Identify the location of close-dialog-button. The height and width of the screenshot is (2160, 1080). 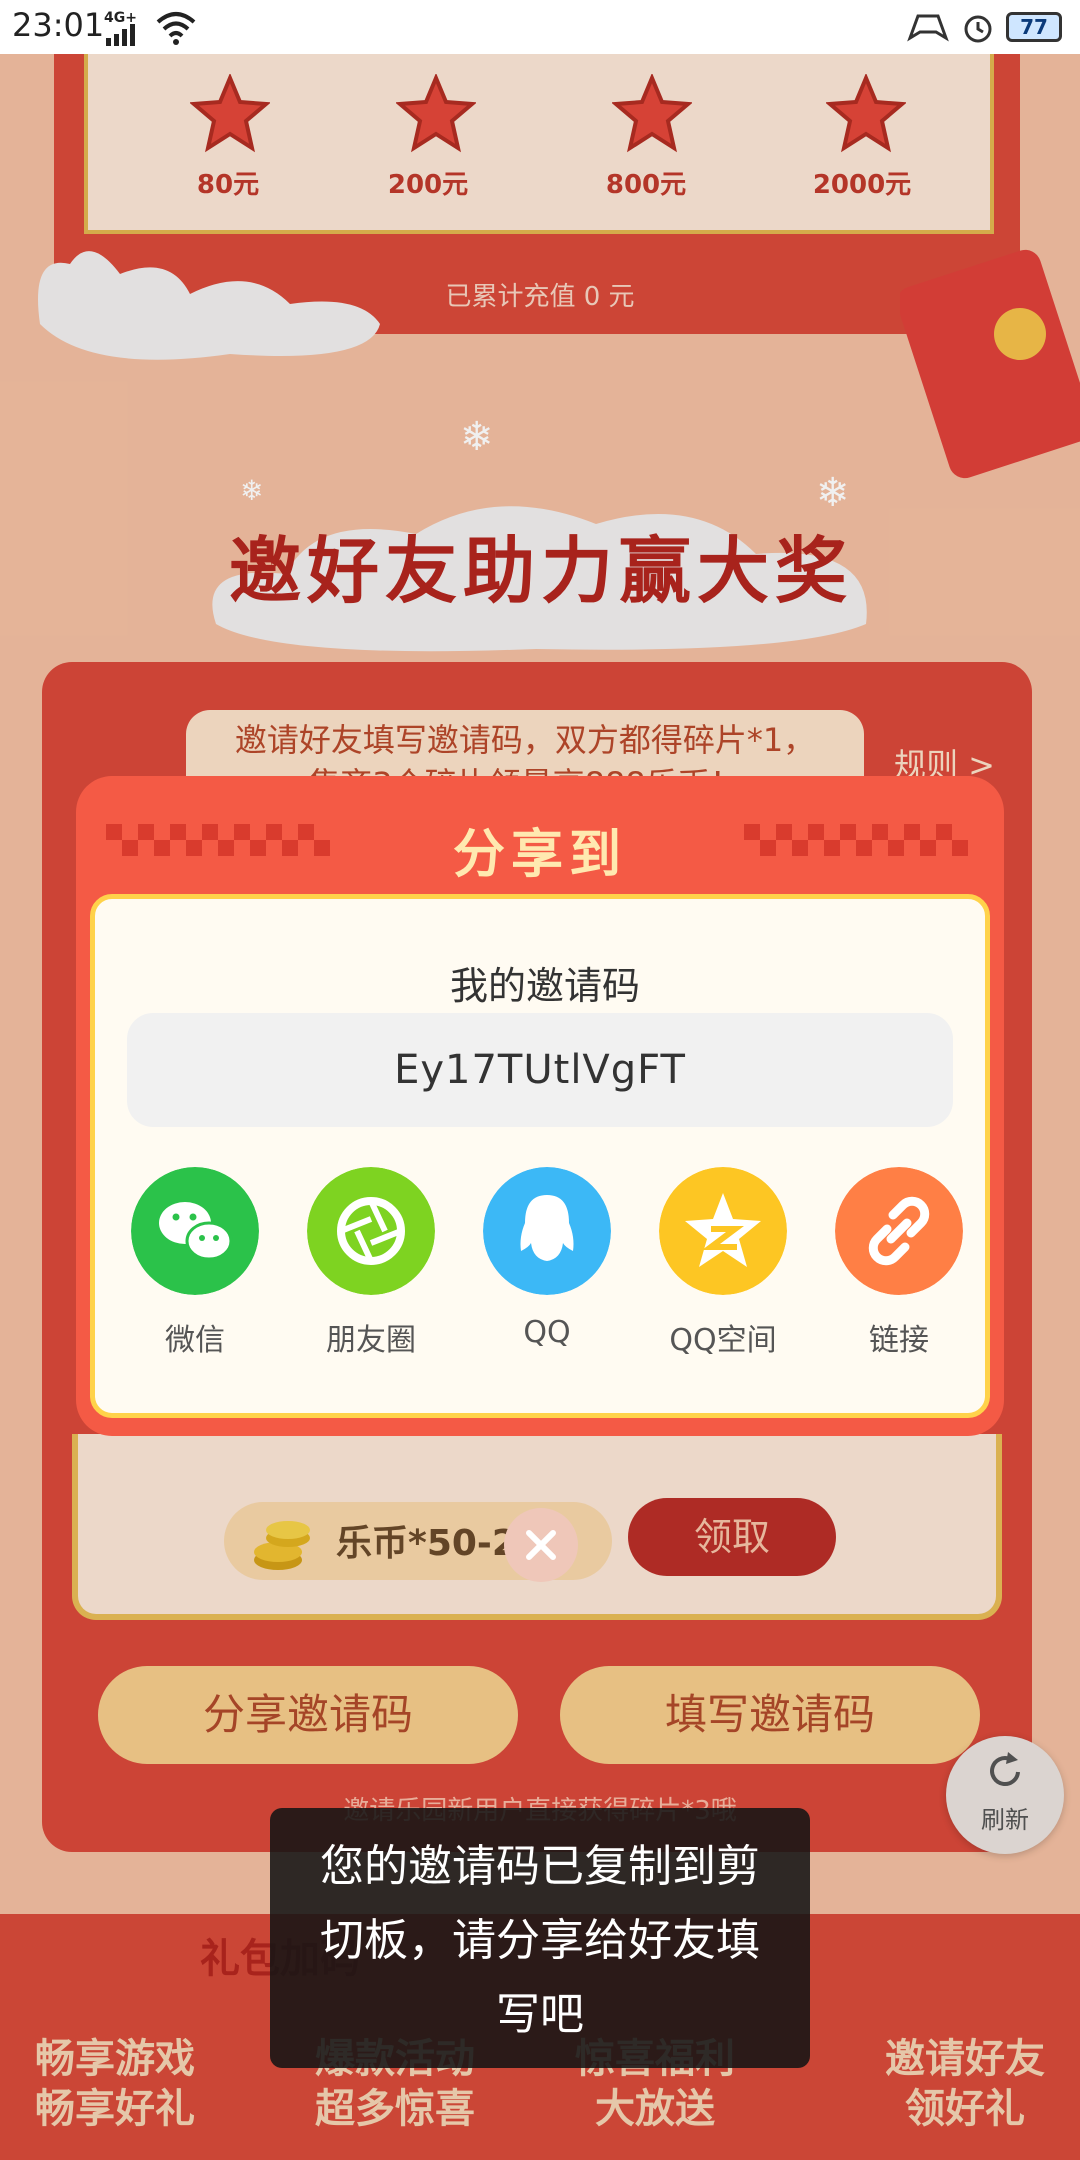
(541, 1545).